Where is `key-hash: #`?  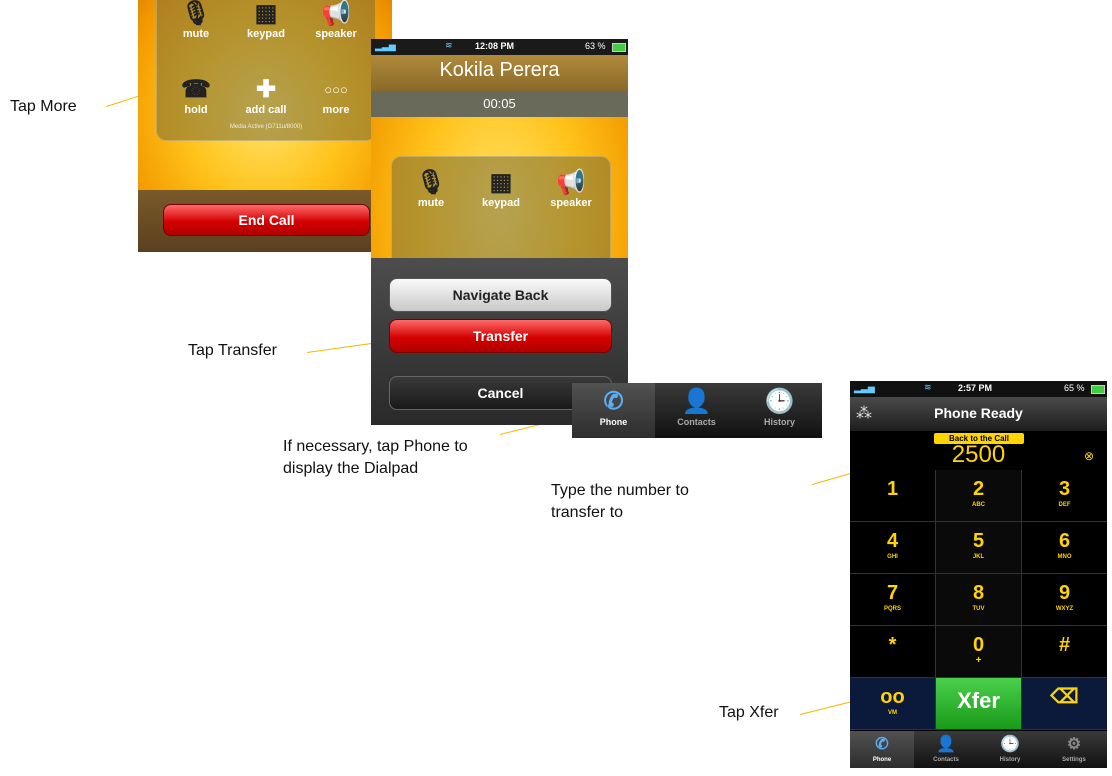
key-hash: # is located at coordinates (1064, 652).